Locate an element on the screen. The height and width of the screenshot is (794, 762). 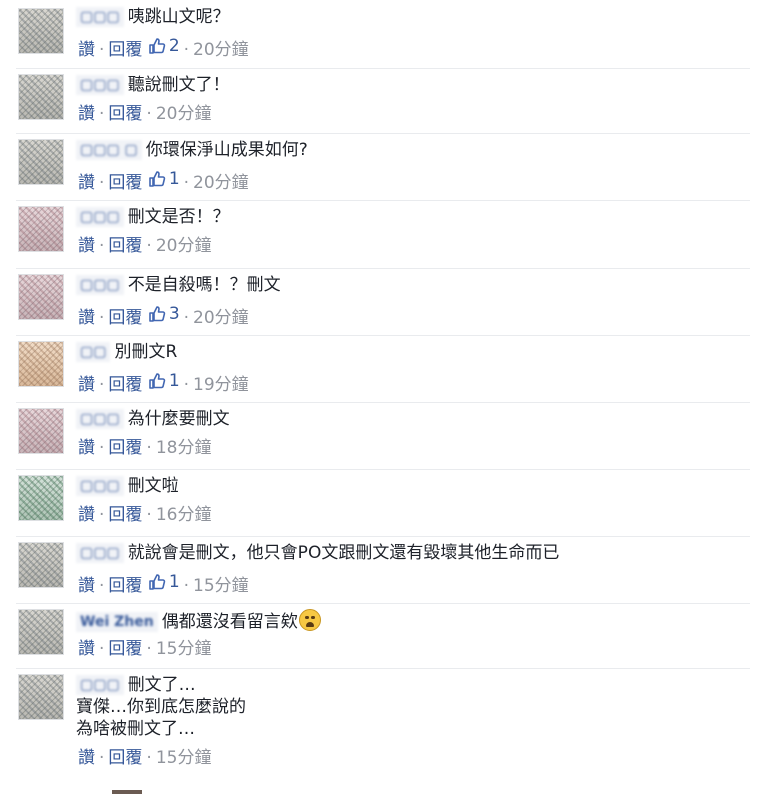
comment-actions: 讚 · 回覆 3 · 20分鐘 is located at coordinates (163, 316).